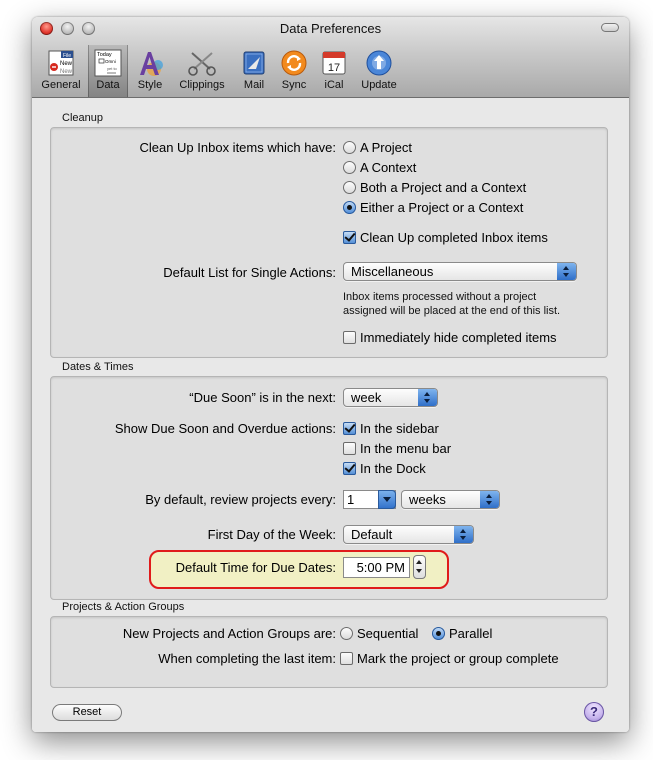 Image resolution: width=653 pixels, height=760 pixels. What do you see at coordinates (104, 55) in the screenshot?
I see `svg-text: Today` at bounding box center [104, 55].